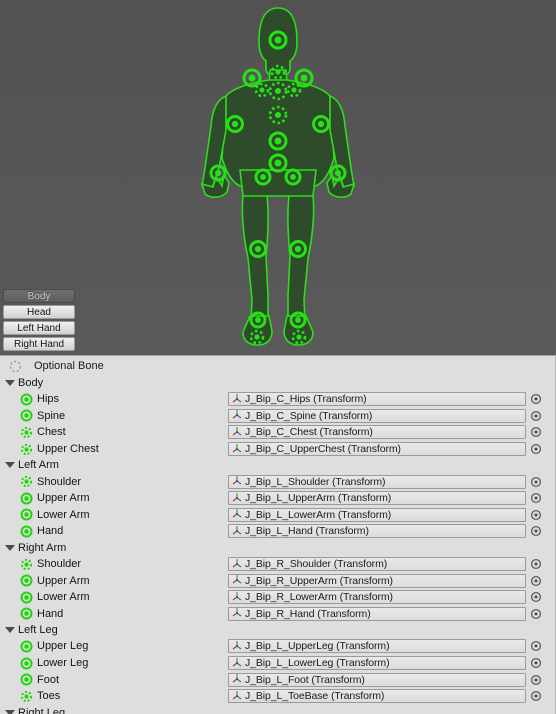 This screenshot has height=714, width=556. I want to click on bone-object-field: J_Bip_C_Chest (Transform), so click(377, 432).